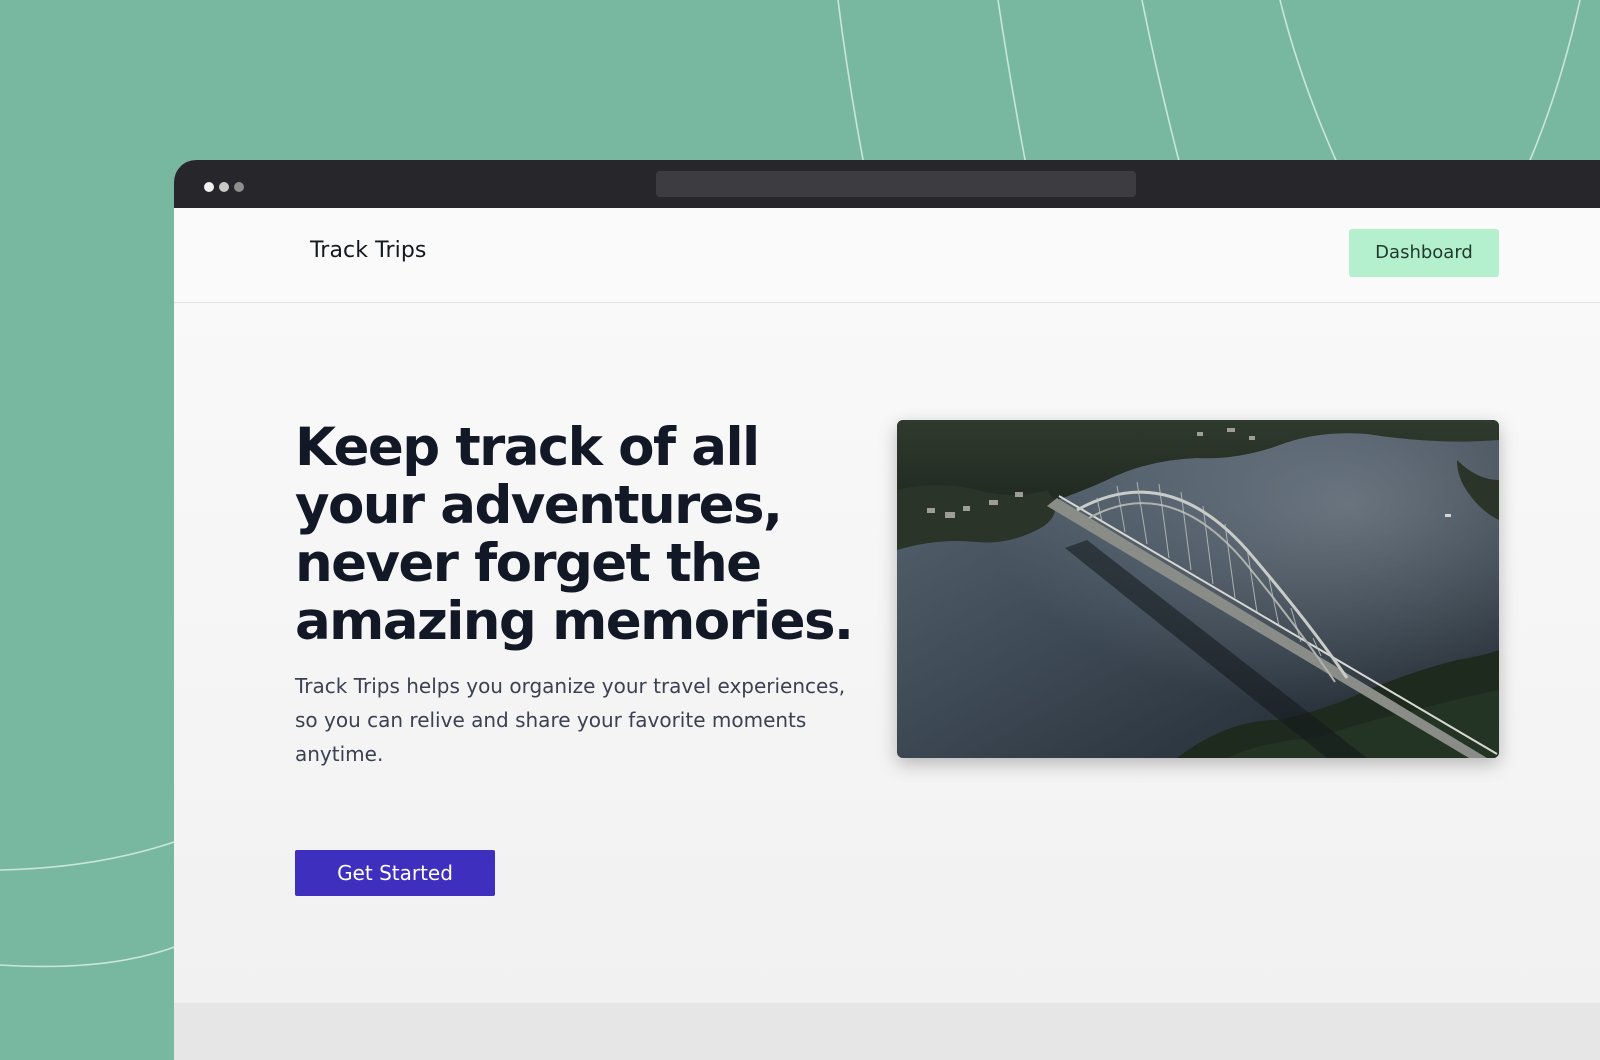  What do you see at coordinates (395, 873) in the screenshot?
I see `get-started-button: Get Started` at bounding box center [395, 873].